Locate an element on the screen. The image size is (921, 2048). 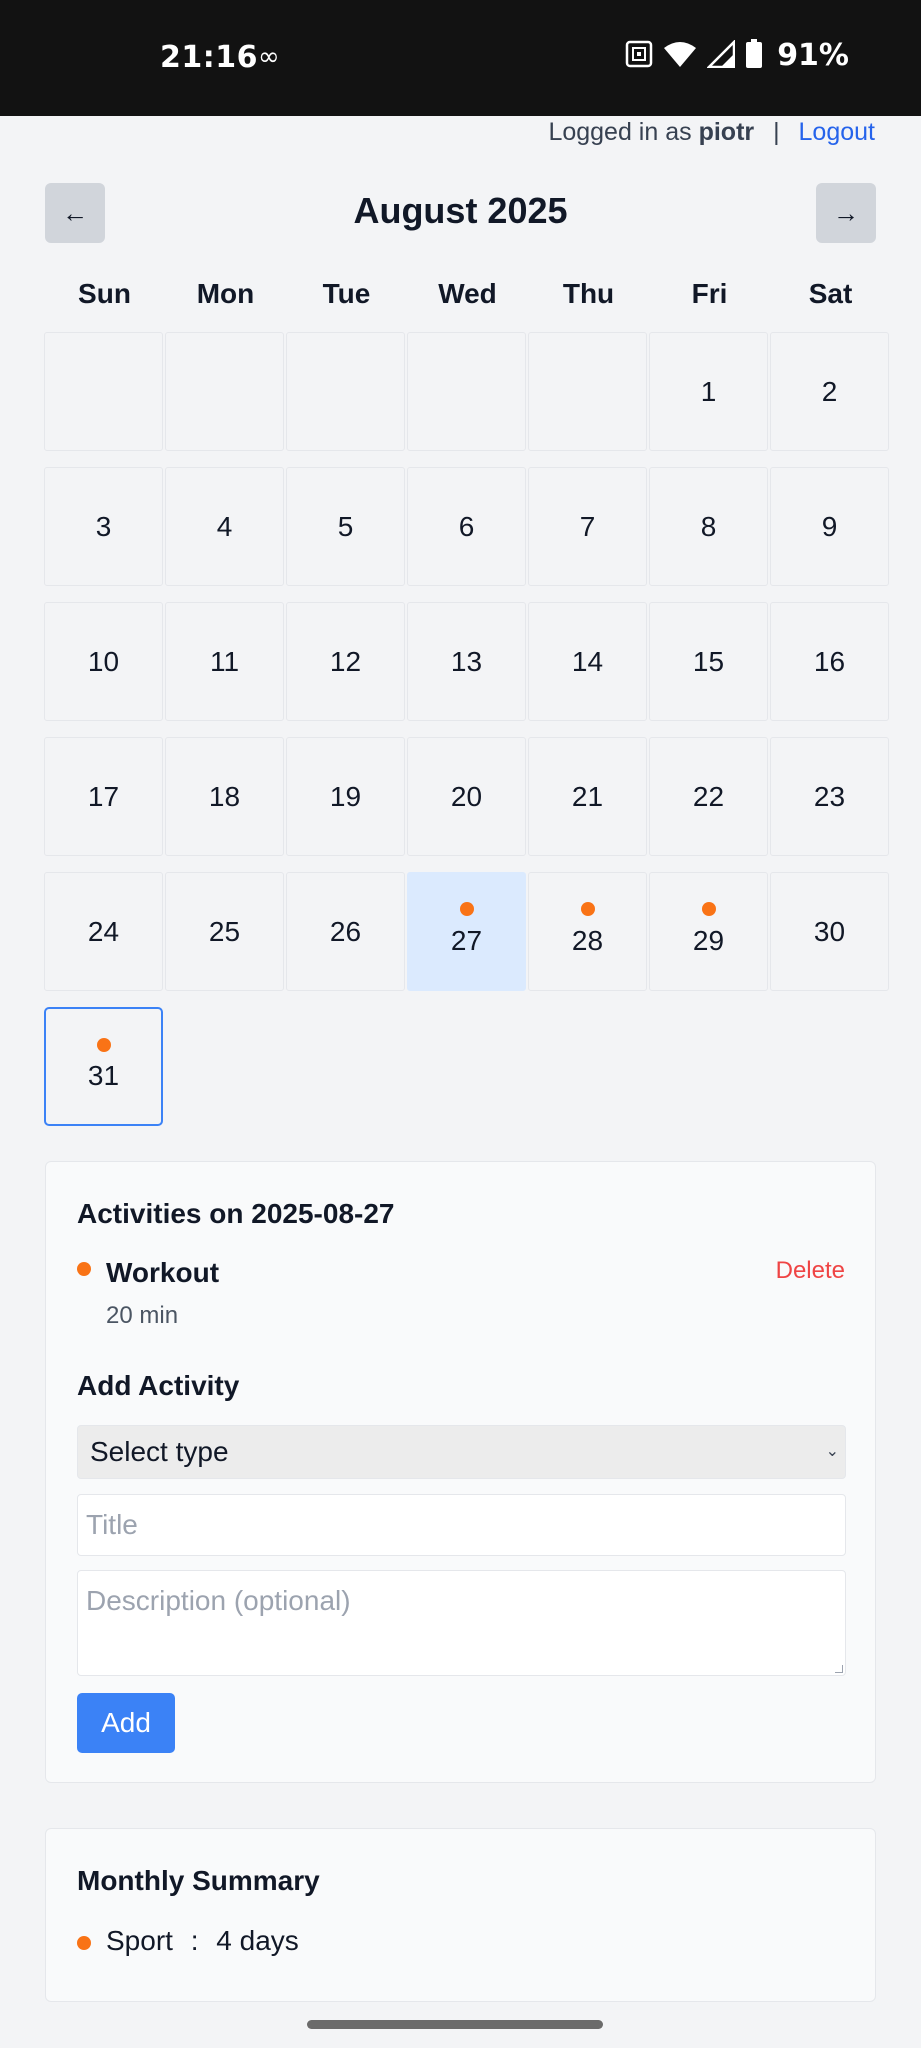
calendar-day-number: 18 is located at coordinates (224, 796).